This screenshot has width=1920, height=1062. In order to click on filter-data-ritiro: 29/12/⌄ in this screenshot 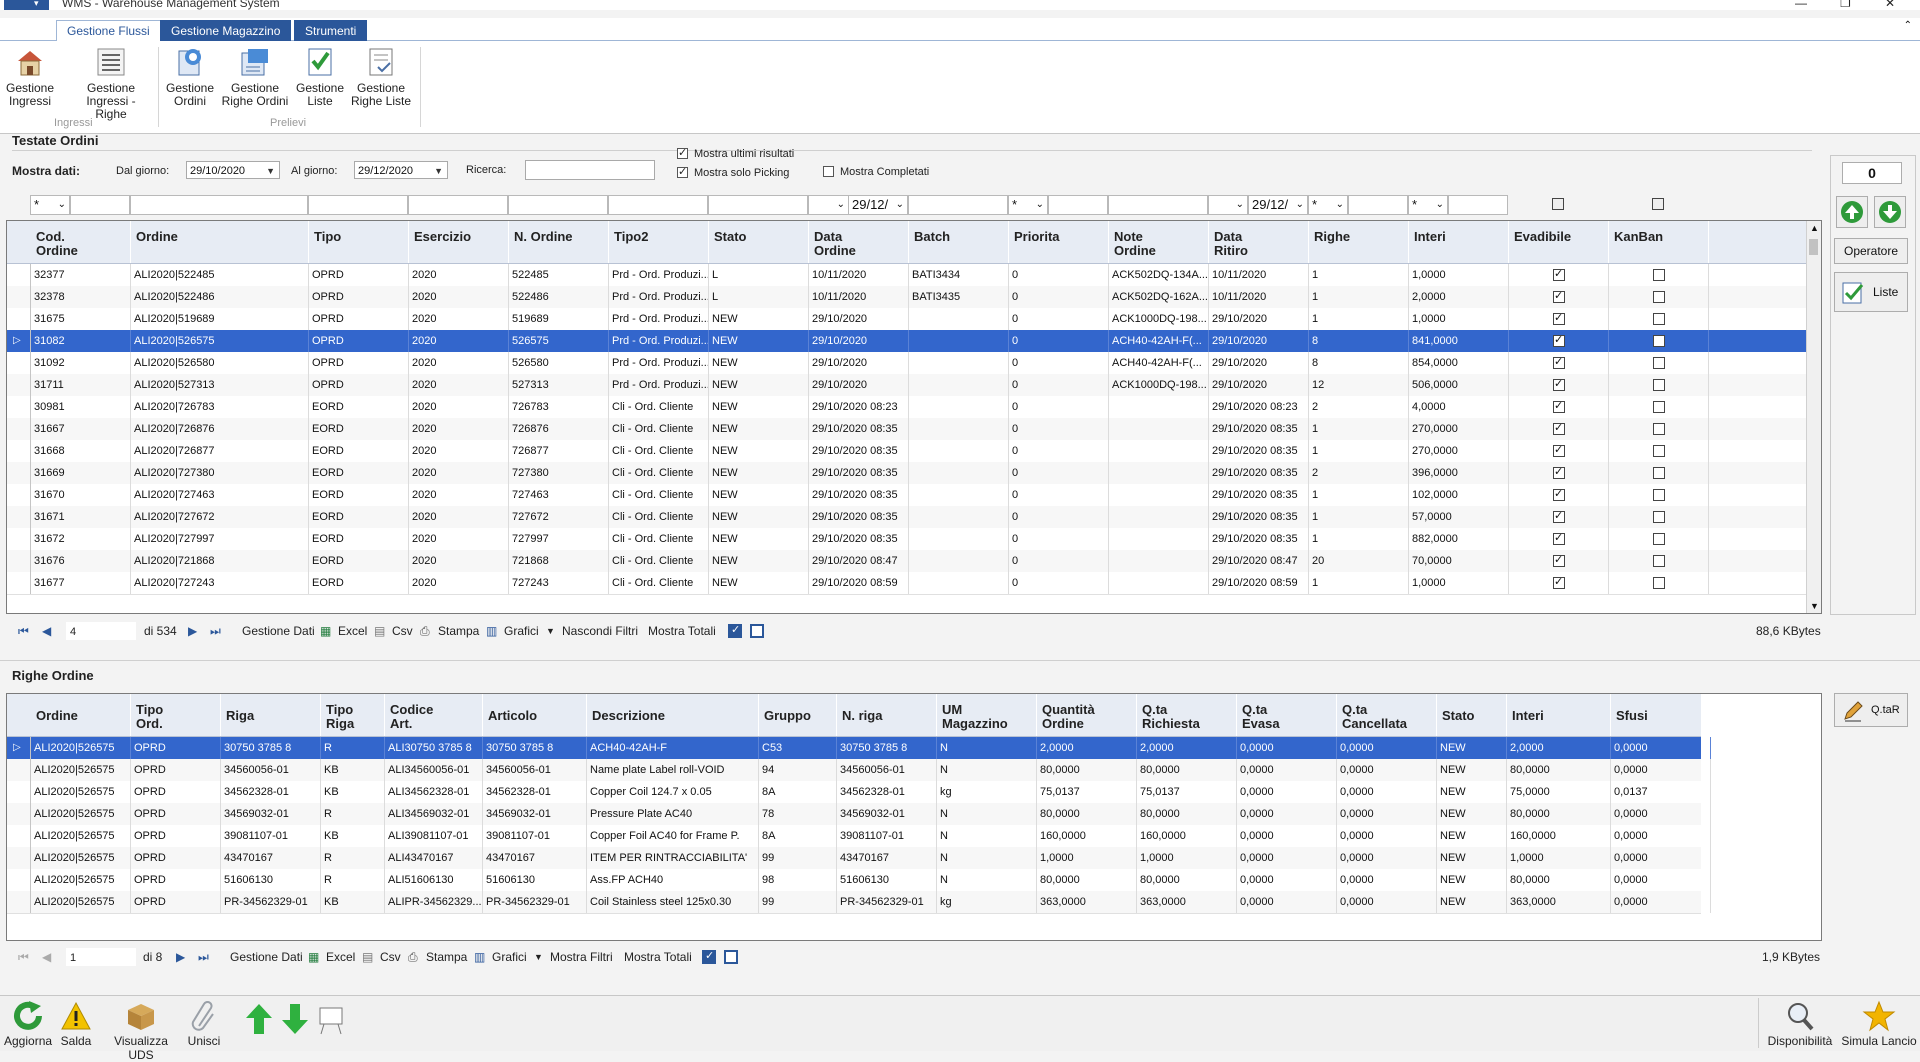, I will do `click(1278, 205)`.